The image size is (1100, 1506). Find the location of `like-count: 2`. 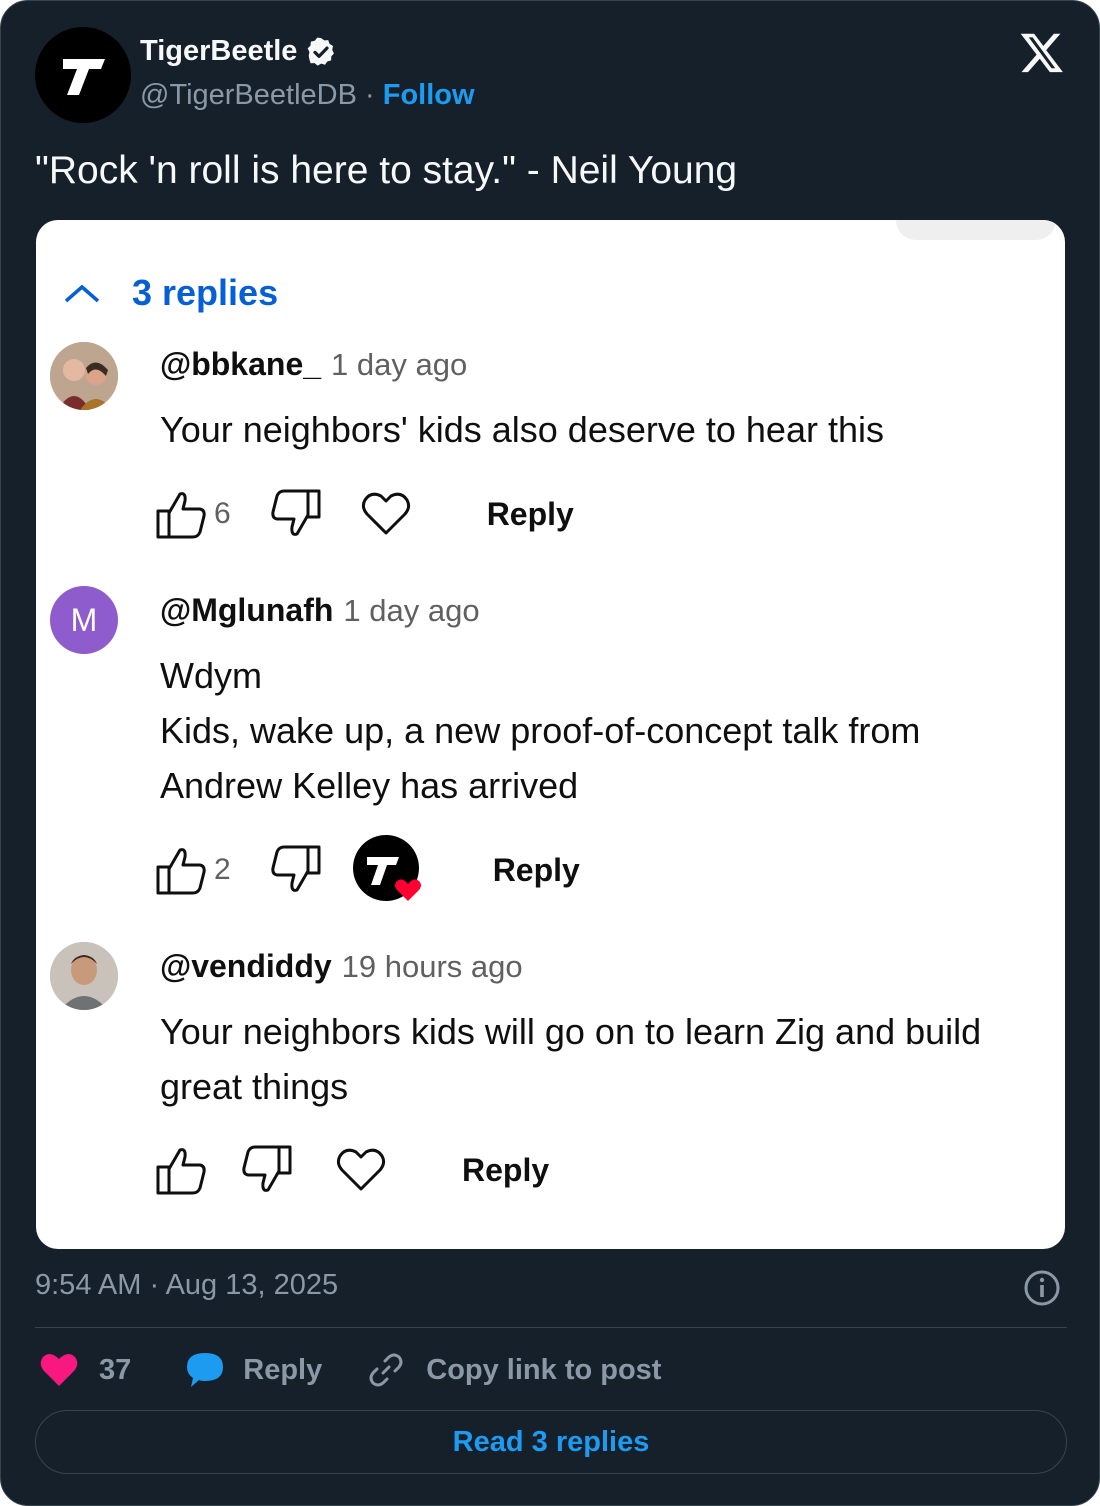

like-count: 2 is located at coordinates (222, 869).